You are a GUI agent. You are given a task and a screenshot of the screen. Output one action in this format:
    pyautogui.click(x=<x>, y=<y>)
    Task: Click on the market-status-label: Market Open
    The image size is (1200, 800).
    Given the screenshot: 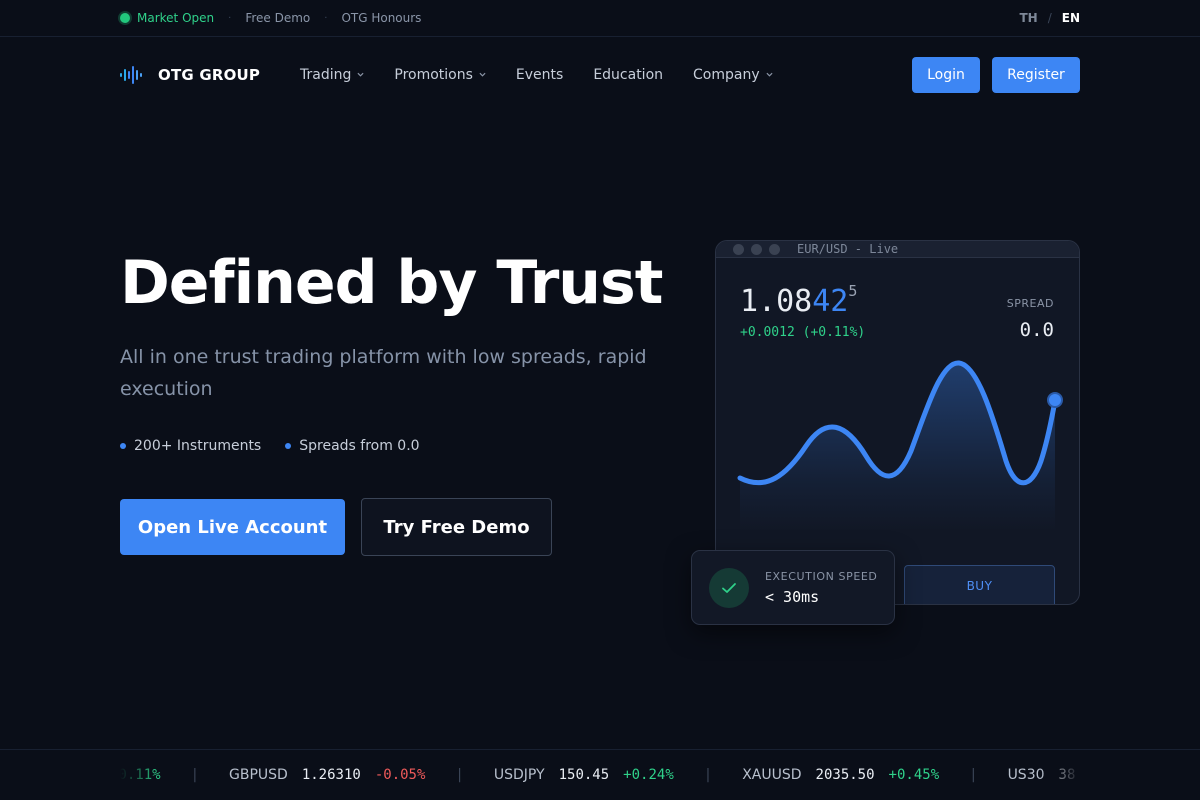 What is the action you would take?
    pyautogui.click(x=176, y=18)
    